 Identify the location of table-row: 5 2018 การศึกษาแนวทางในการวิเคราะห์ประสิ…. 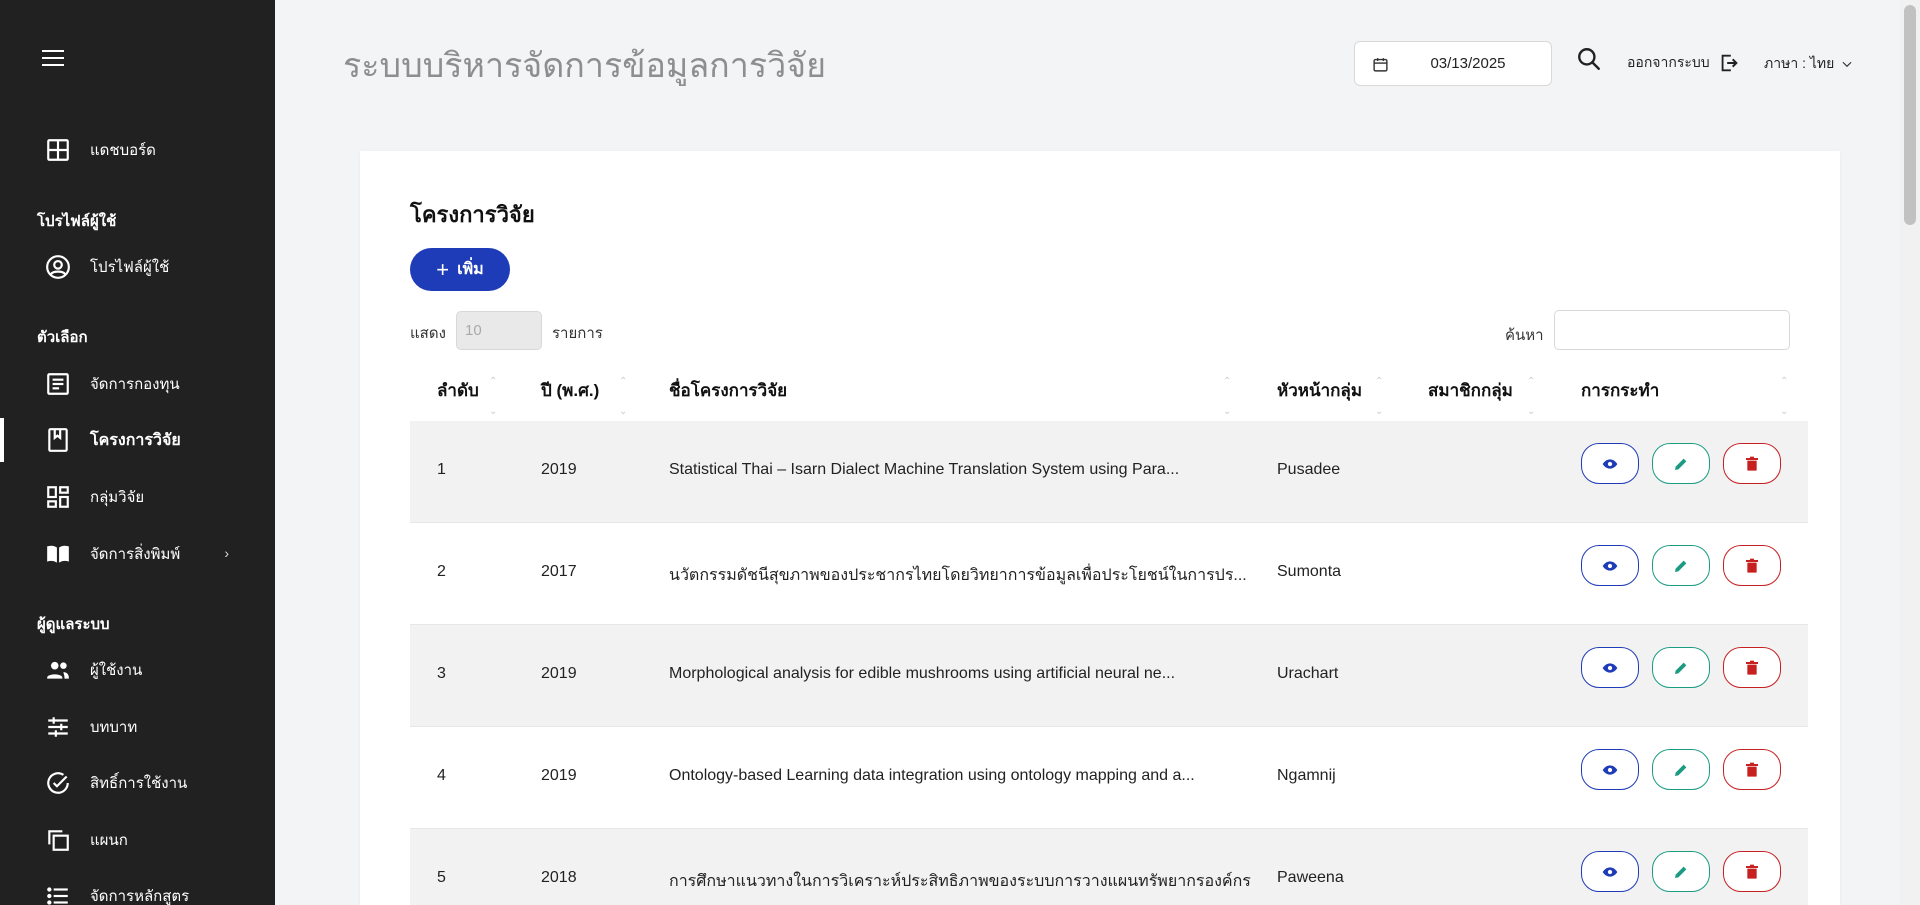
(1109, 867).